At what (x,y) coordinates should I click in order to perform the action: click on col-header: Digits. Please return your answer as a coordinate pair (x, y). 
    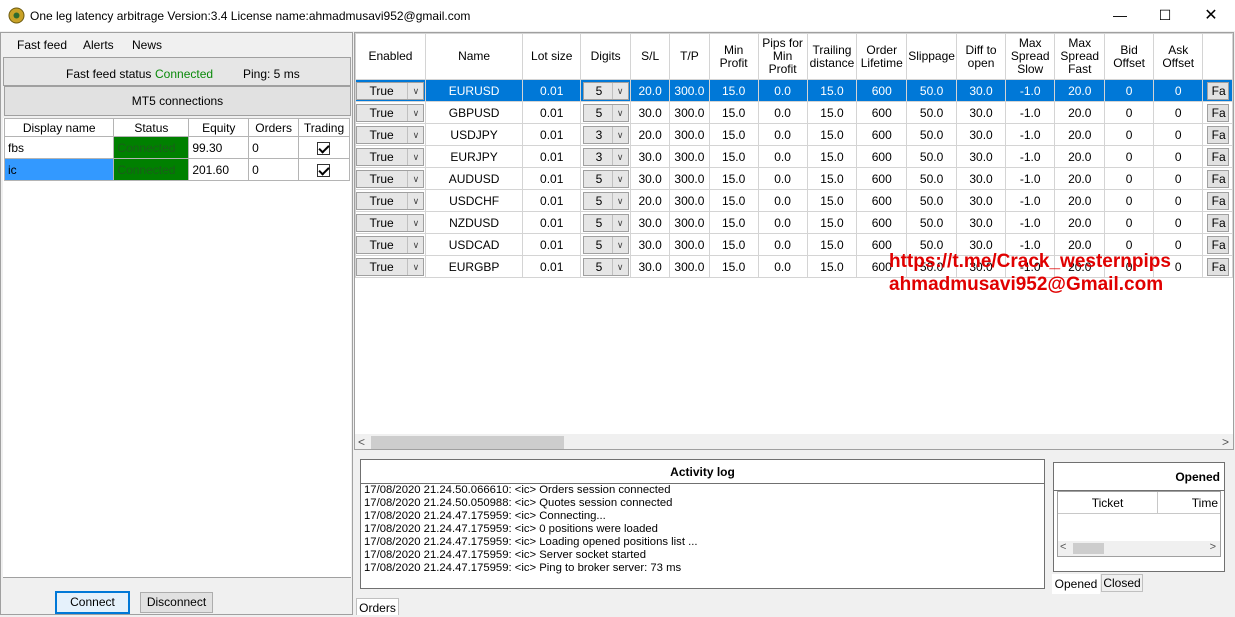
    Looking at the image, I should click on (606, 56).